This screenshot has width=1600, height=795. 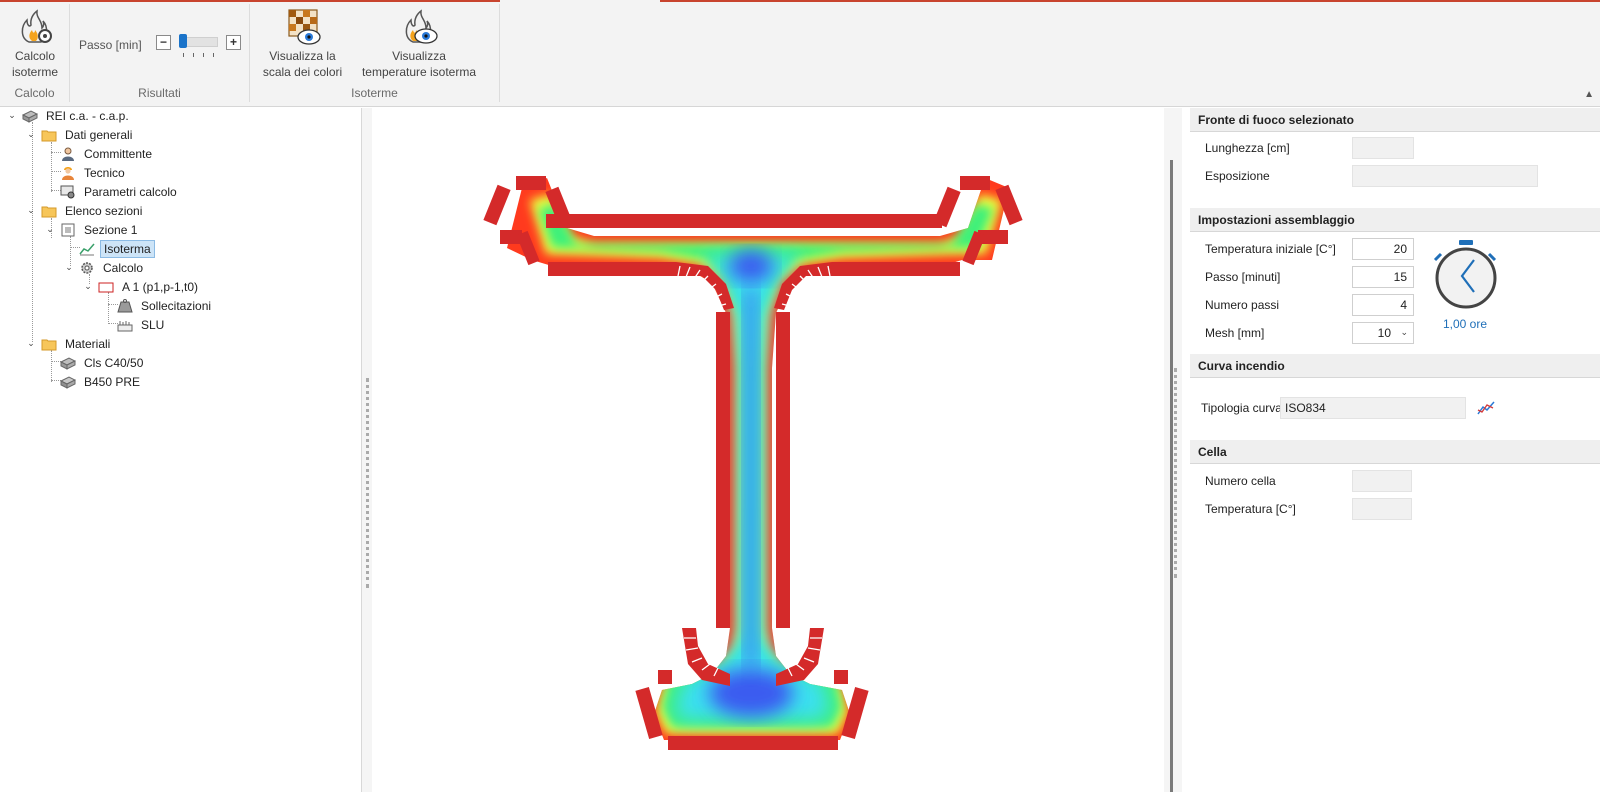 What do you see at coordinates (1237, 176) in the screenshot?
I see `esposizione-label: Esposizione` at bounding box center [1237, 176].